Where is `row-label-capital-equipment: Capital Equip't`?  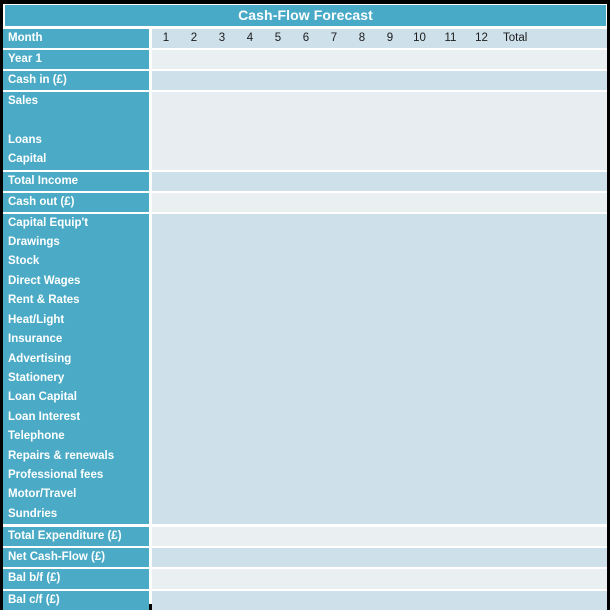 row-label-capital-equipment: Capital Equip't is located at coordinates (76, 223).